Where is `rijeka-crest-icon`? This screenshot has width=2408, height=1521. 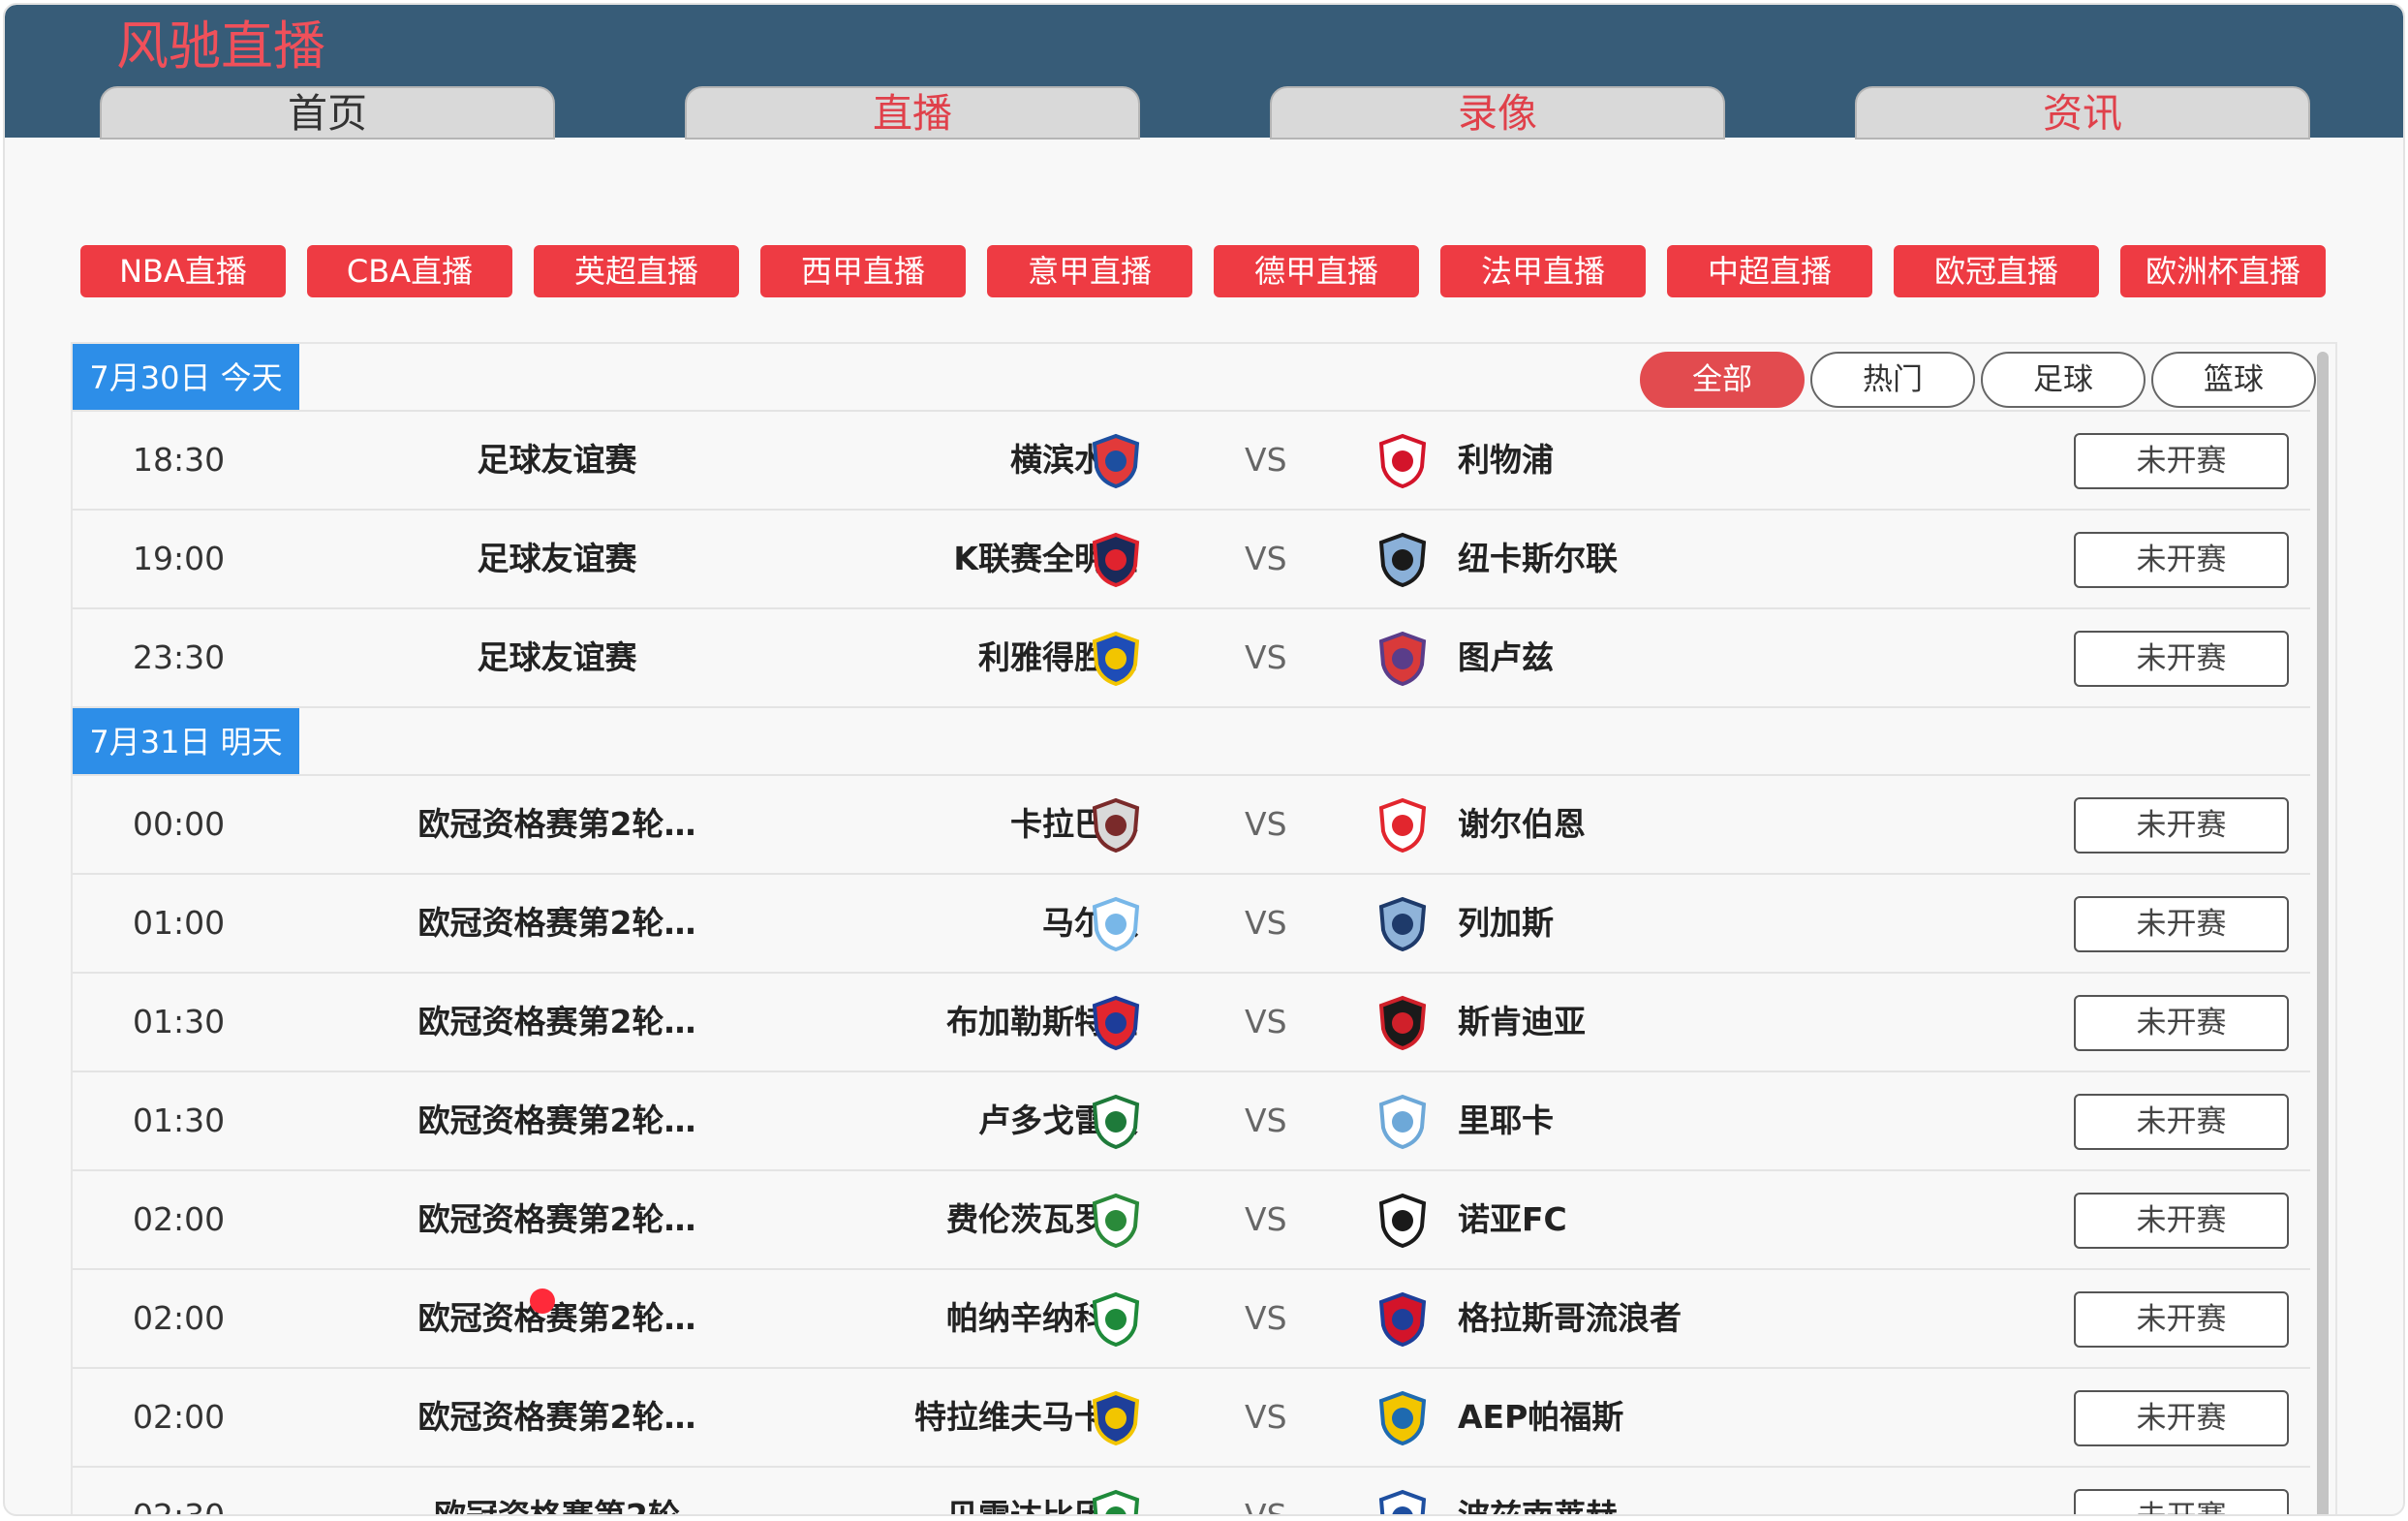 rijeka-crest-icon is located at coordinates (1402, 1122).